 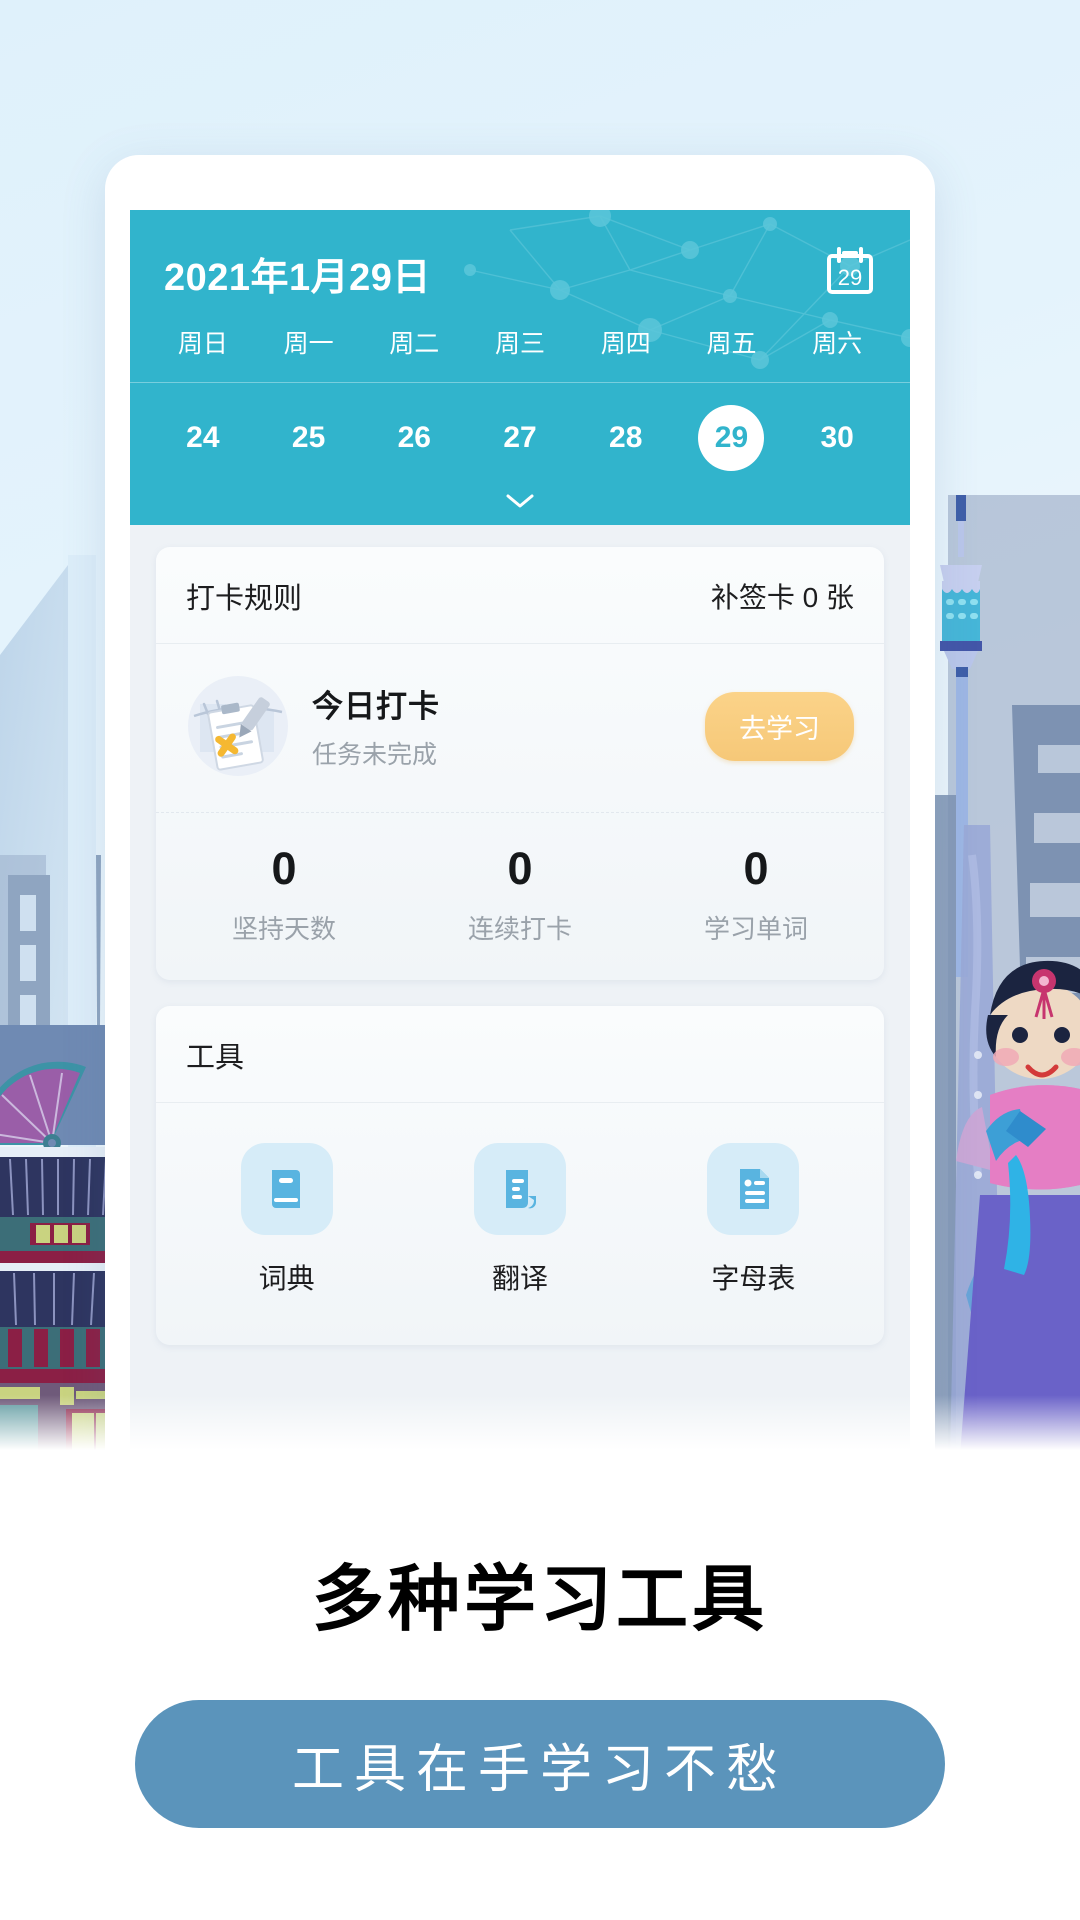 I want to click on tools-card: 工具 词典 翻译 字母表, so click(x=520, y=1175).